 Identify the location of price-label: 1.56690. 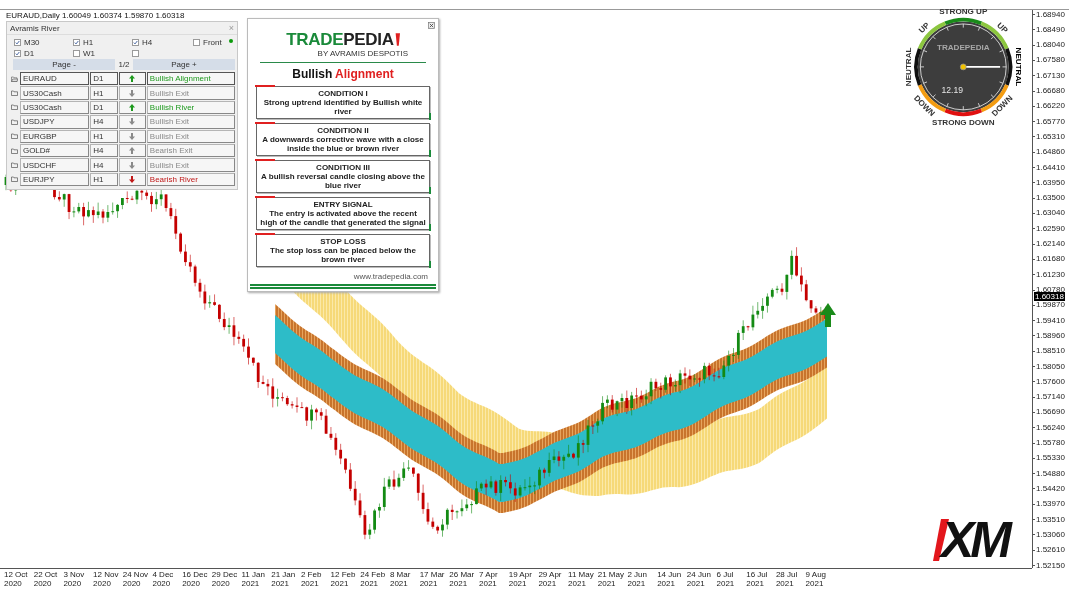
(1050, 412).